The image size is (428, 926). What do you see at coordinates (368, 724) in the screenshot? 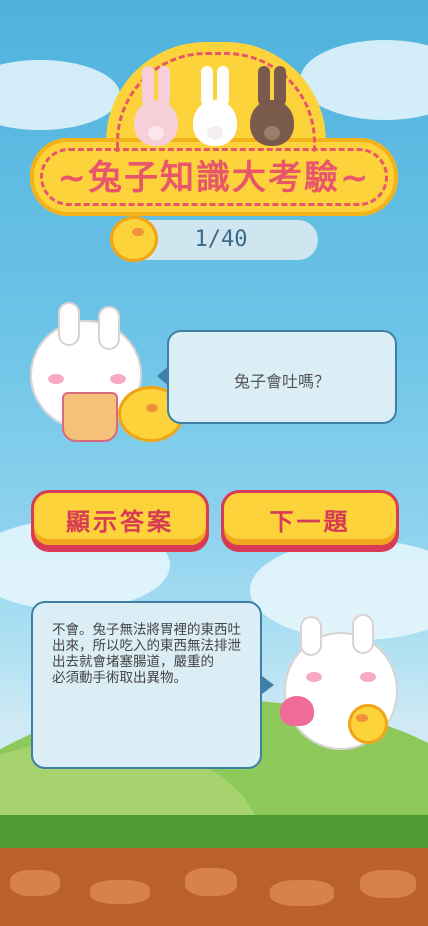
I see `chick-mascot` at bounding box center [368, 724].